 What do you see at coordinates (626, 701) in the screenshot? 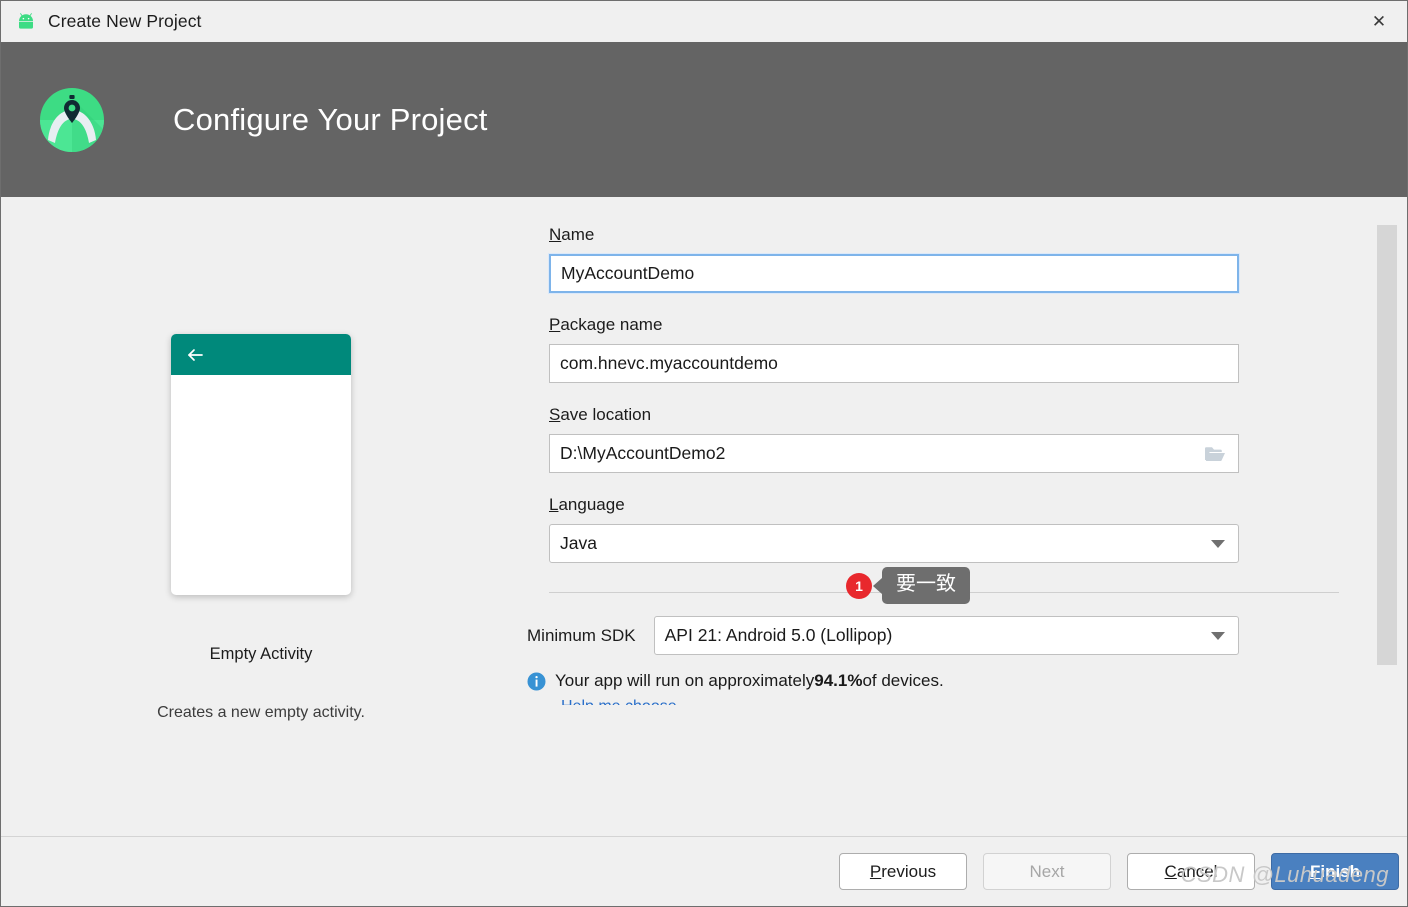
I see `help-me-choose-link: Help me choose` at bounding box center [626, 701].